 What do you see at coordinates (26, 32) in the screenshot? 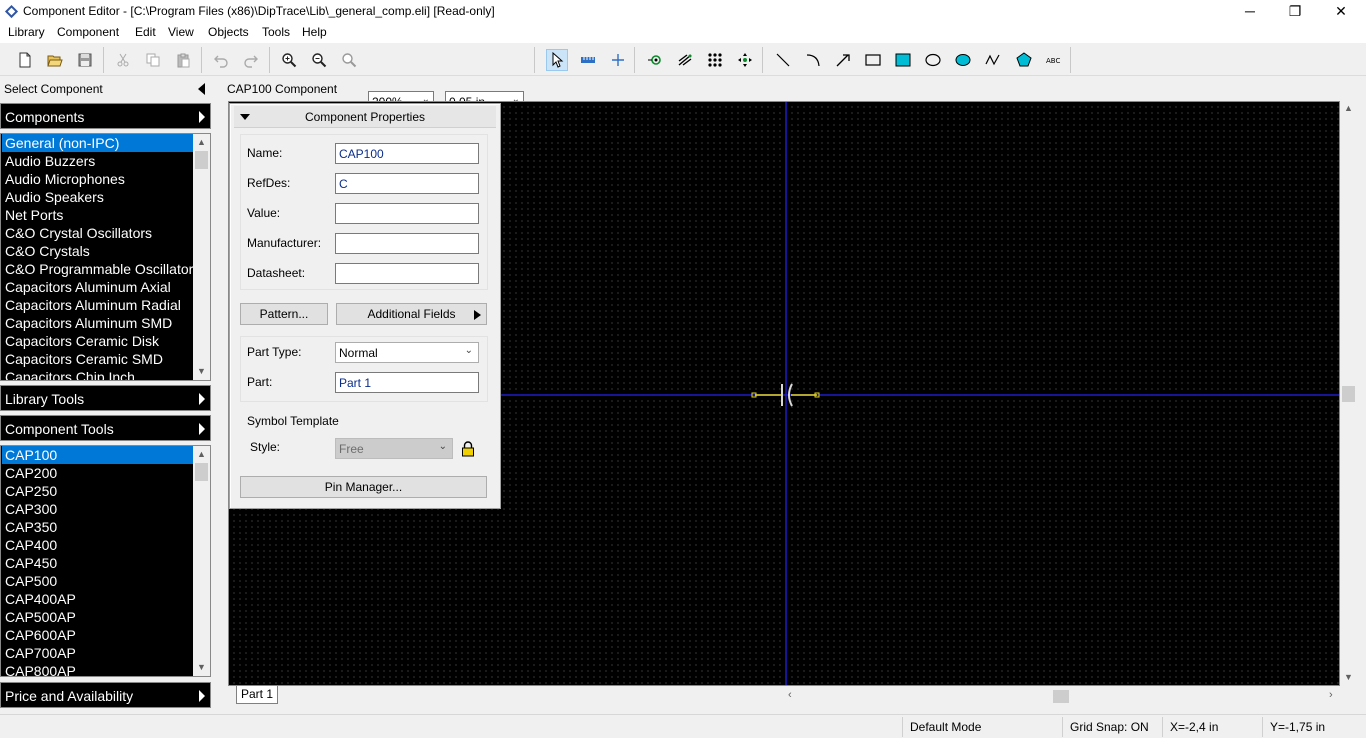
I see `menu-library: Library` at bounding box center [26, 32].